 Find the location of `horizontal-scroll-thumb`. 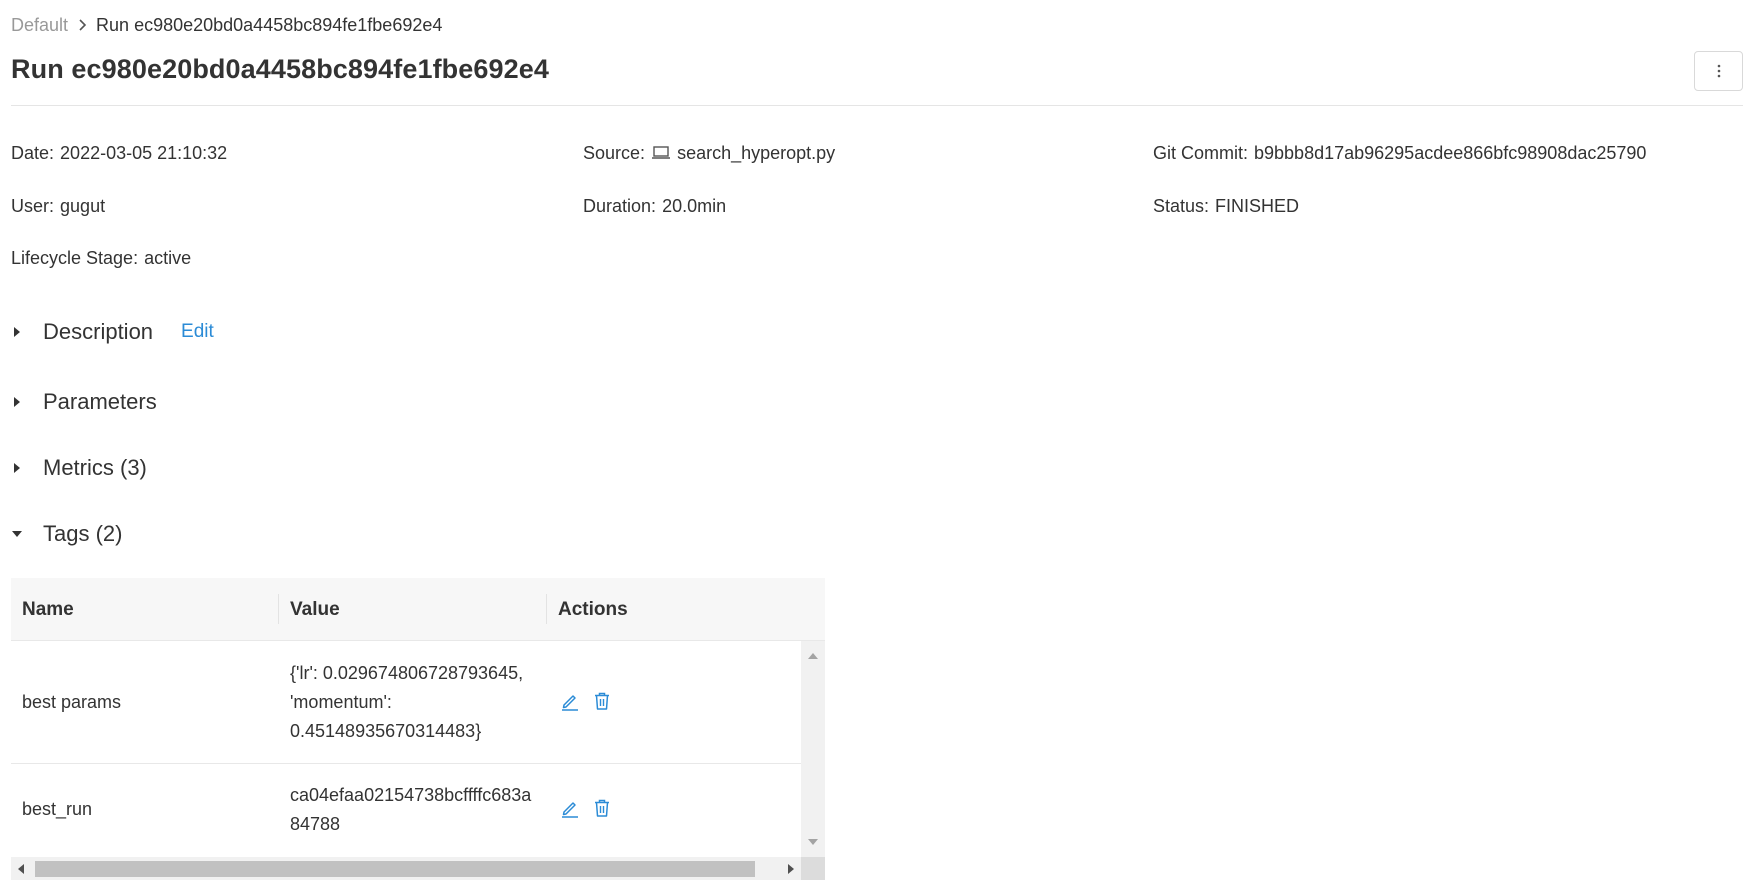

horizontal-scroll-thumb is located at coordinates (395, 869).